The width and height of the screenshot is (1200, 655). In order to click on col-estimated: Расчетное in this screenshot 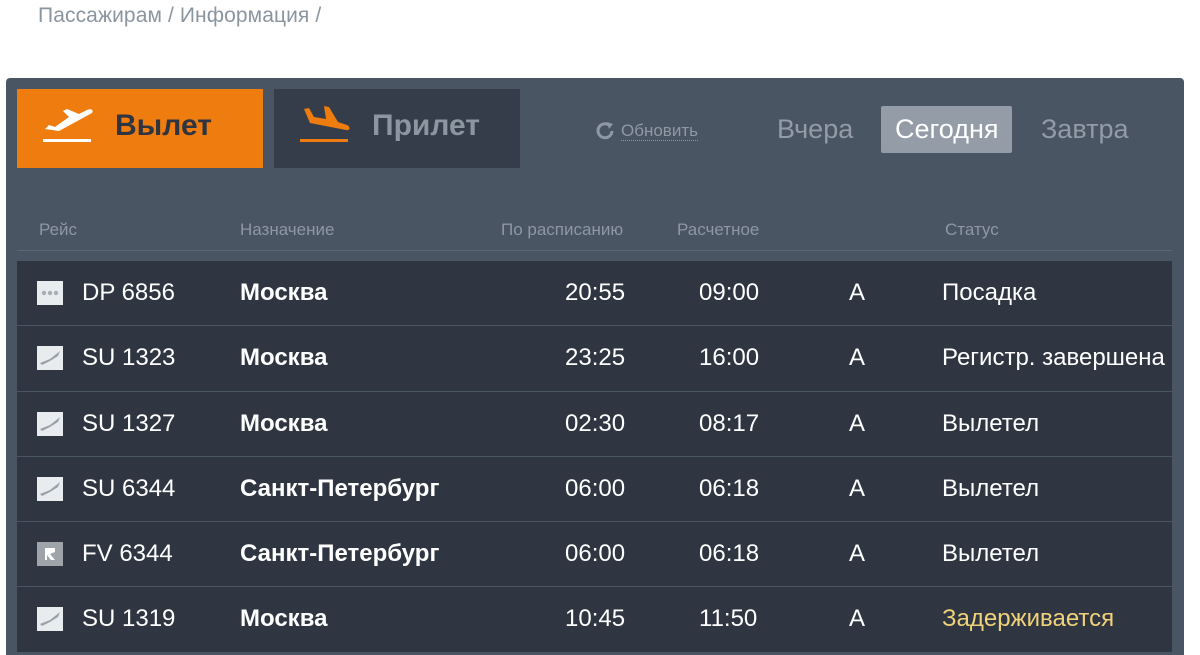, I will do `click(718, 230)`.